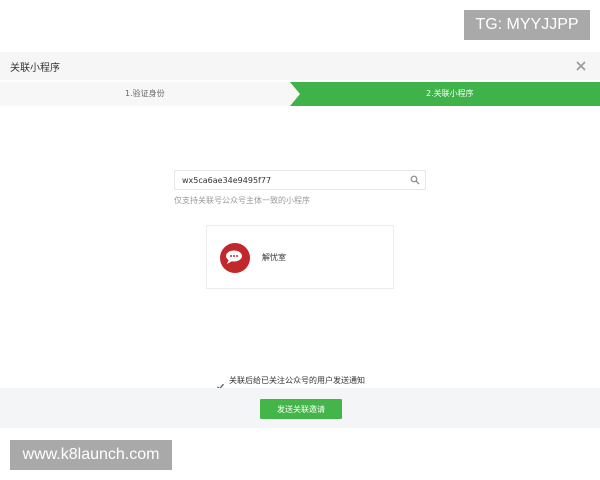 The height and width of the screenshot is (480, 600). I want to click on miniprogram-name: 解忧室, so click(274, 257).